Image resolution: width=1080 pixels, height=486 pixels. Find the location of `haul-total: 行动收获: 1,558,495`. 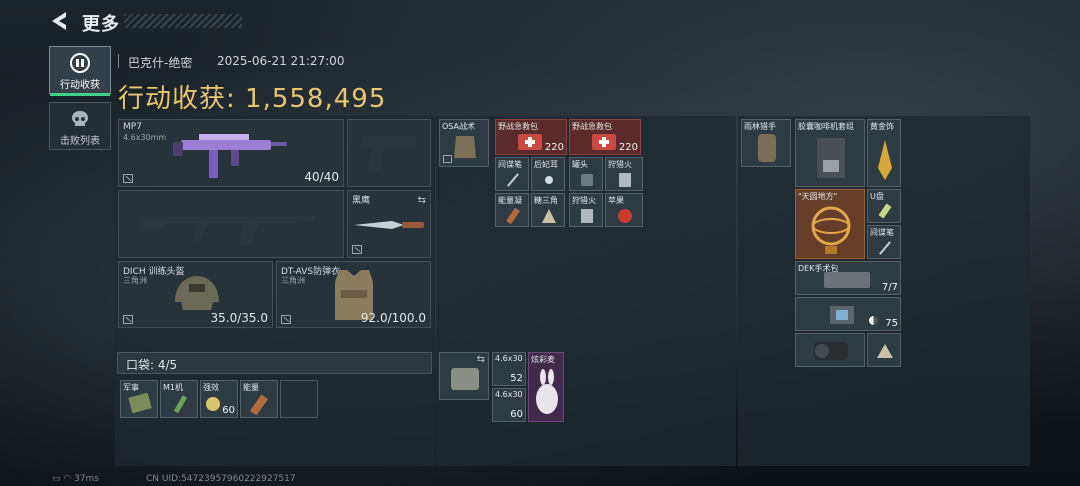

haul-total: 行动收获: 1,558,495 is located at coordinates (252, 96).